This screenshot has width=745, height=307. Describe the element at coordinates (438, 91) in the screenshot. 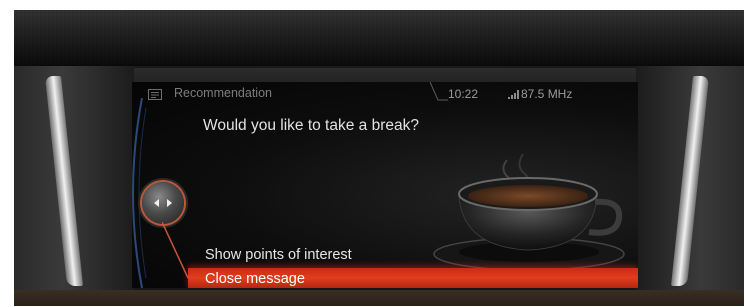

I see `status-divider` at that location.